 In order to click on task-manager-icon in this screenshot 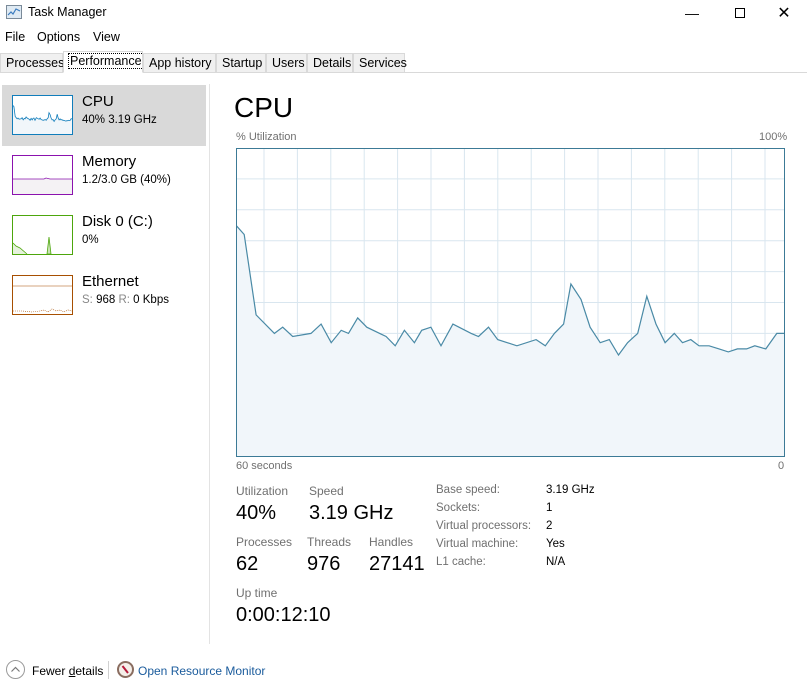, I will do `click(14, 12)`.